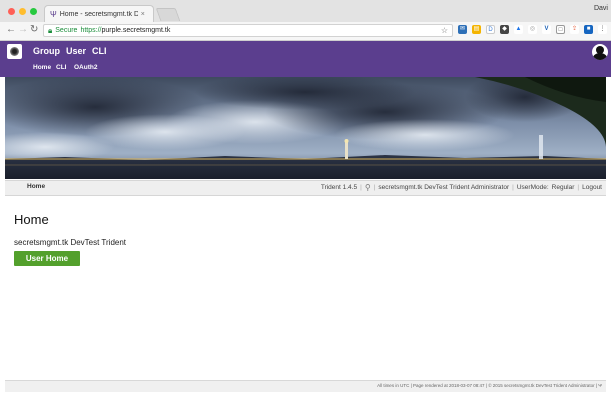 Image resolution: width=611 pixels, height=394 pixels. I want to click on secure-label: Secure, so click(66, 30).